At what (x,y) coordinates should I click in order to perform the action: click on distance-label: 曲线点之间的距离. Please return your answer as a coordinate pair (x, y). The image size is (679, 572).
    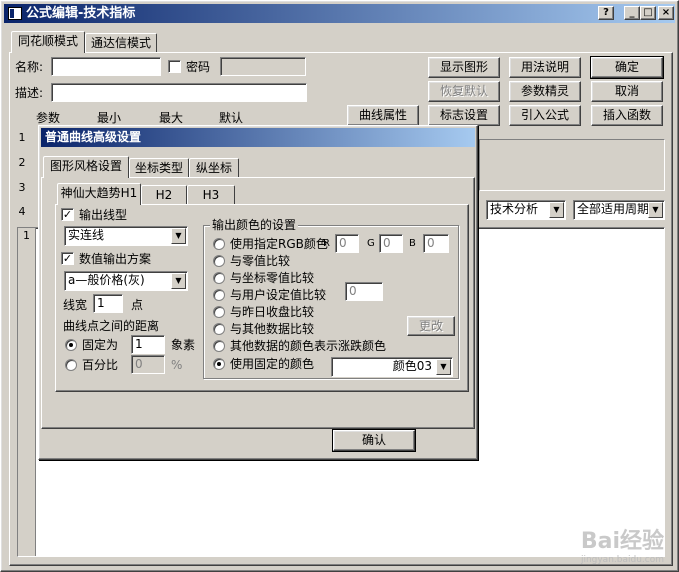
    Looking at the image, I should click on (111, 326).